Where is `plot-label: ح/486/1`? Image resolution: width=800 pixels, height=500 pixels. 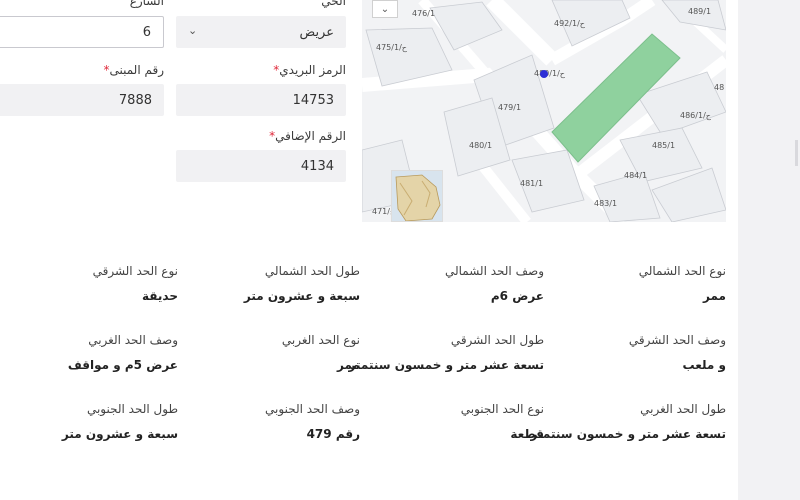
plot-label: ح/486/1 is located at coordinates (696, 115).